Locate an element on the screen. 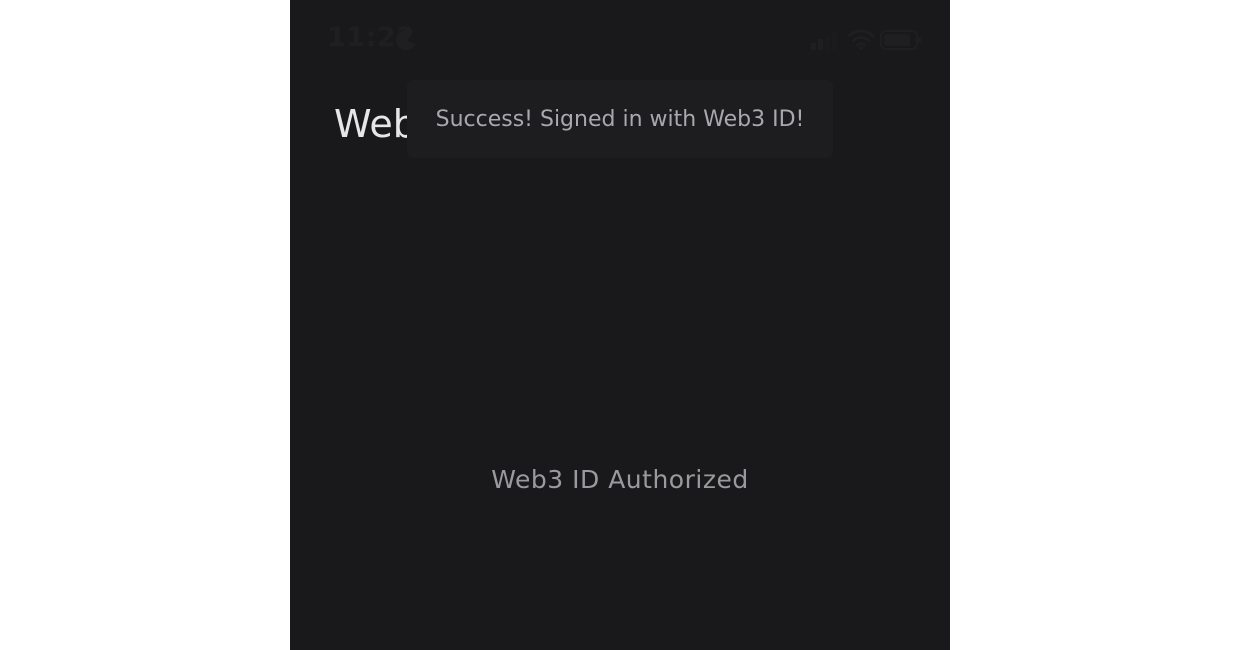  success-toast: Success! Signed in with Web3 ID! is located at coordinates (620, 119).